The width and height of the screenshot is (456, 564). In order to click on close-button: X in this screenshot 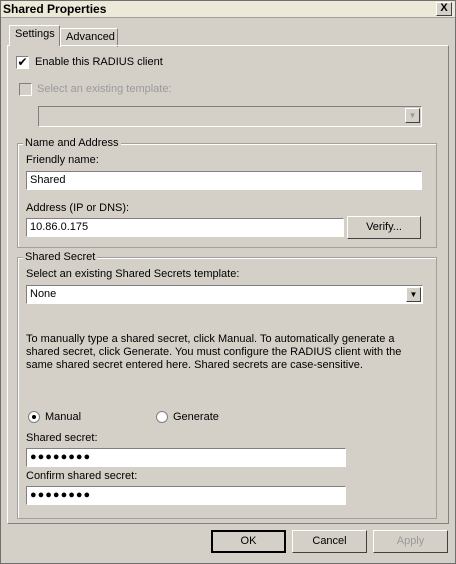, I will do `click(444, 9)`.